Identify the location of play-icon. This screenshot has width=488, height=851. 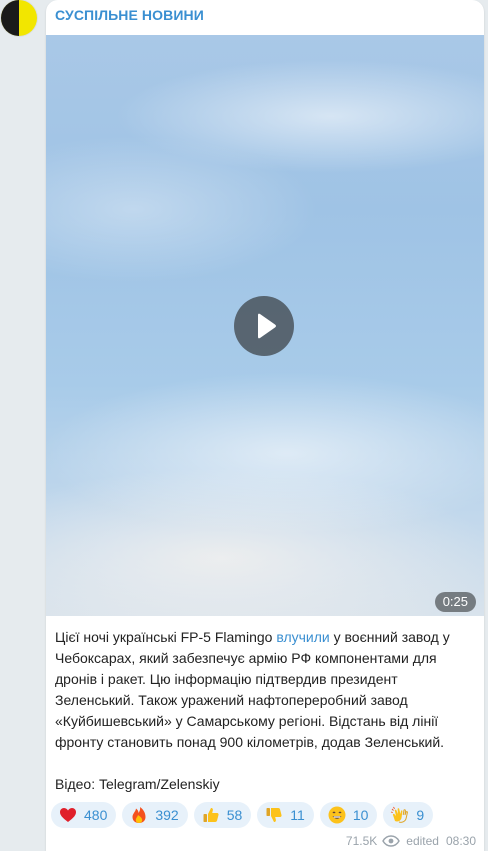
(267, 326).